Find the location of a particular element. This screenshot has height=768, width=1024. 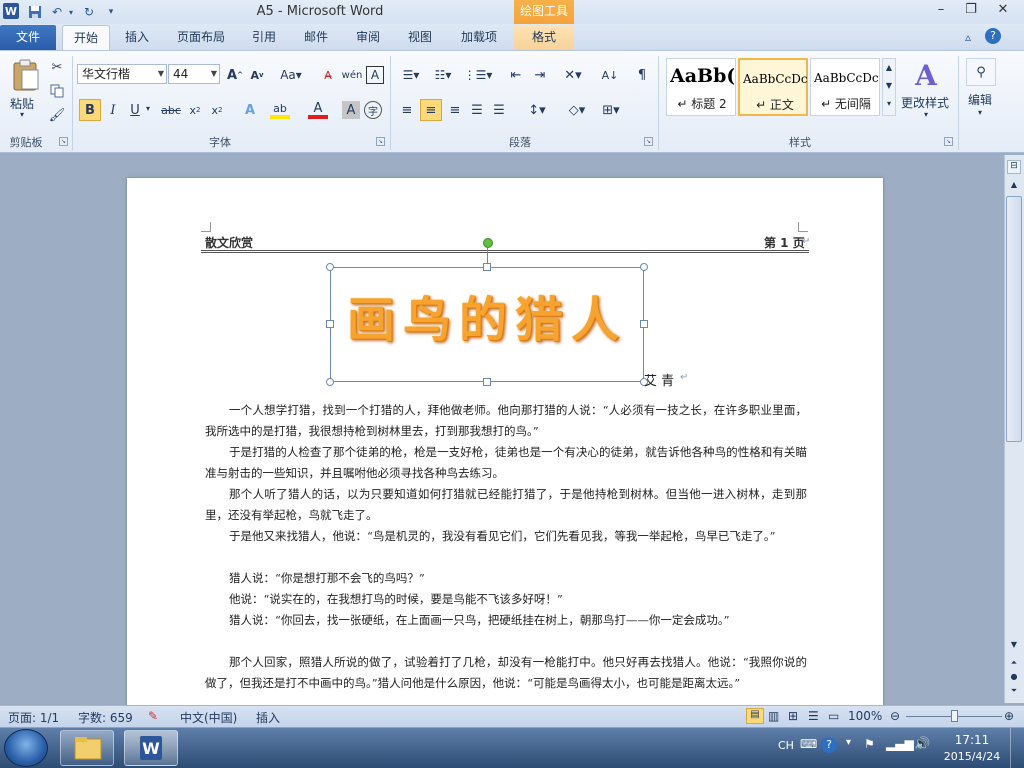

resize-handle-e is located at coordinates (644, 324).